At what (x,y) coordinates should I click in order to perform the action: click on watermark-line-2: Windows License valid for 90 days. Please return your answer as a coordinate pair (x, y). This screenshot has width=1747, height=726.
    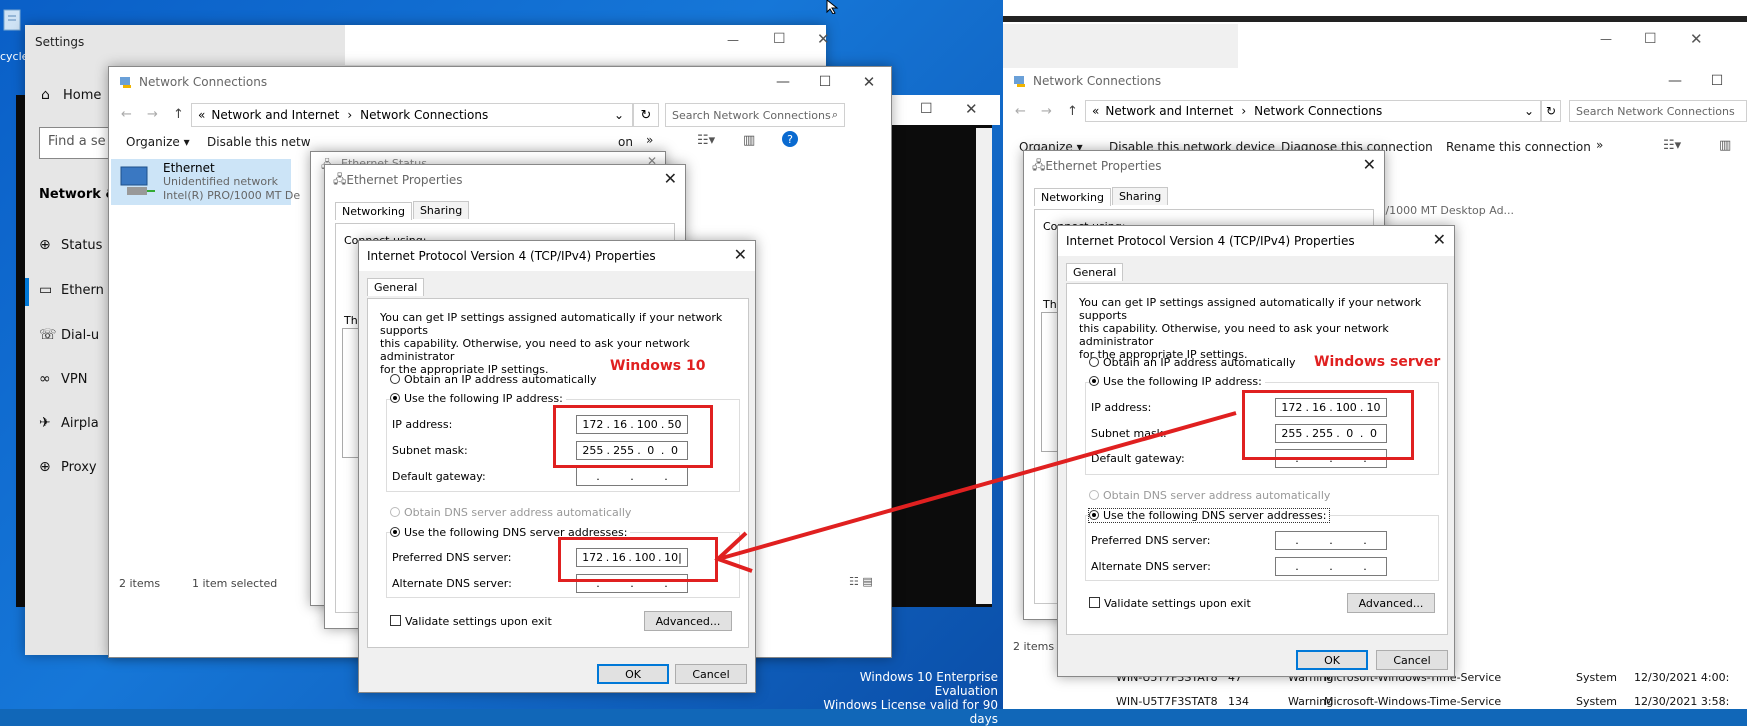
    Looking at the image, I should click on (910, 712).